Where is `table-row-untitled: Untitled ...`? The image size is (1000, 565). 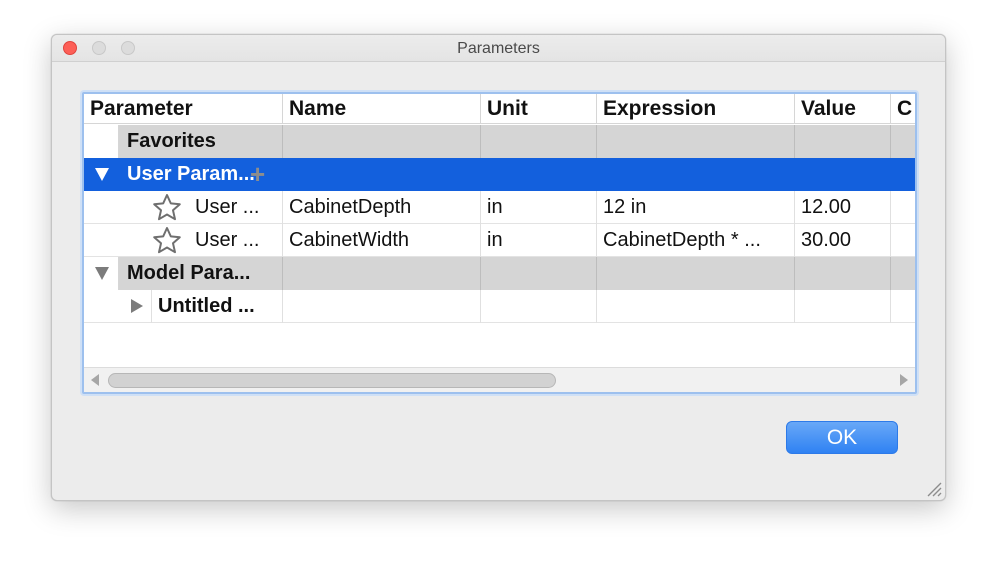 table-row-untitled: Untitled ... is located at coordinates (499, 306).